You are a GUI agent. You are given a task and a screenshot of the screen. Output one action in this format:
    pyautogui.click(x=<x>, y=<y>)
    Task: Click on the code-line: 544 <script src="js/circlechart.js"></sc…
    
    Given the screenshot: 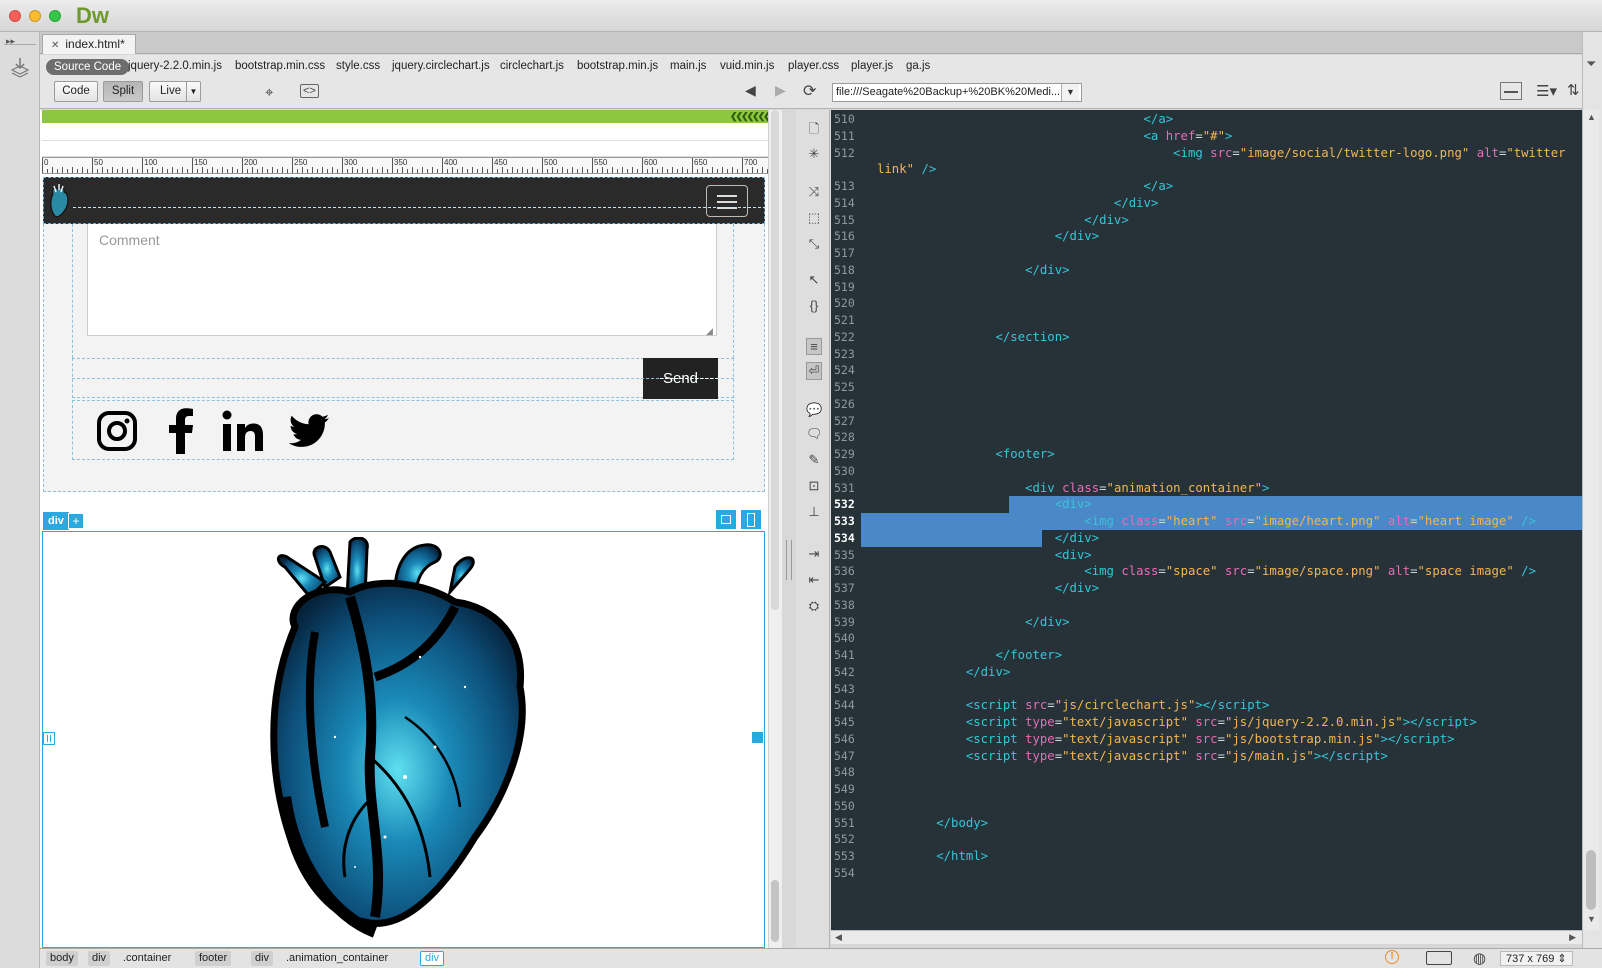 What is the action you would take?
    pyautogui.click(x=1206, y=705)
    